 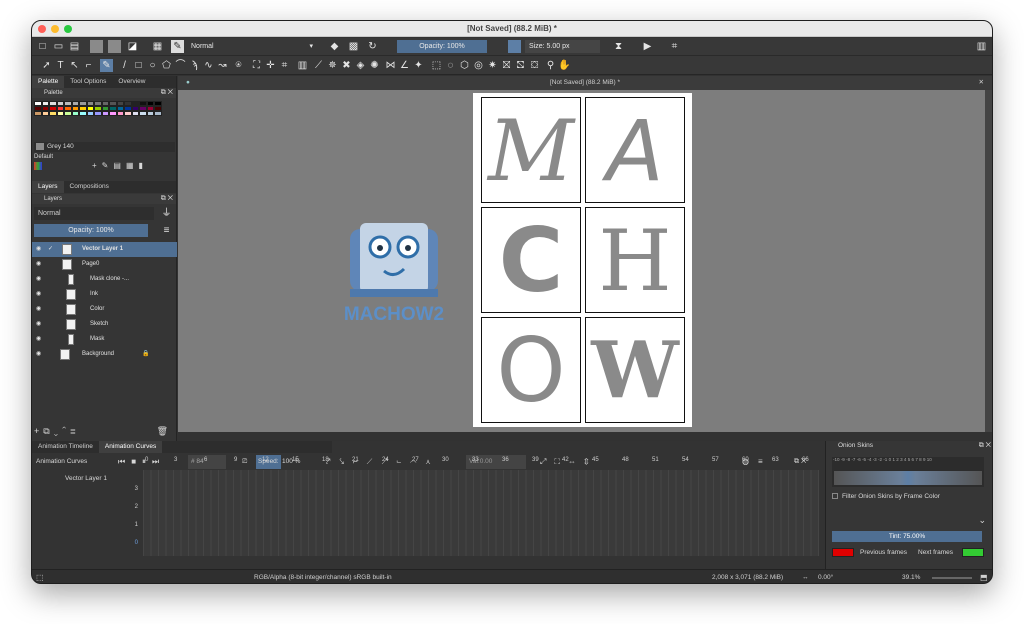 What do you see at coordinates (256, 65) in the screenshot?
I see `transform-tool-icon: ⛶` at bounding box center [256, 65].